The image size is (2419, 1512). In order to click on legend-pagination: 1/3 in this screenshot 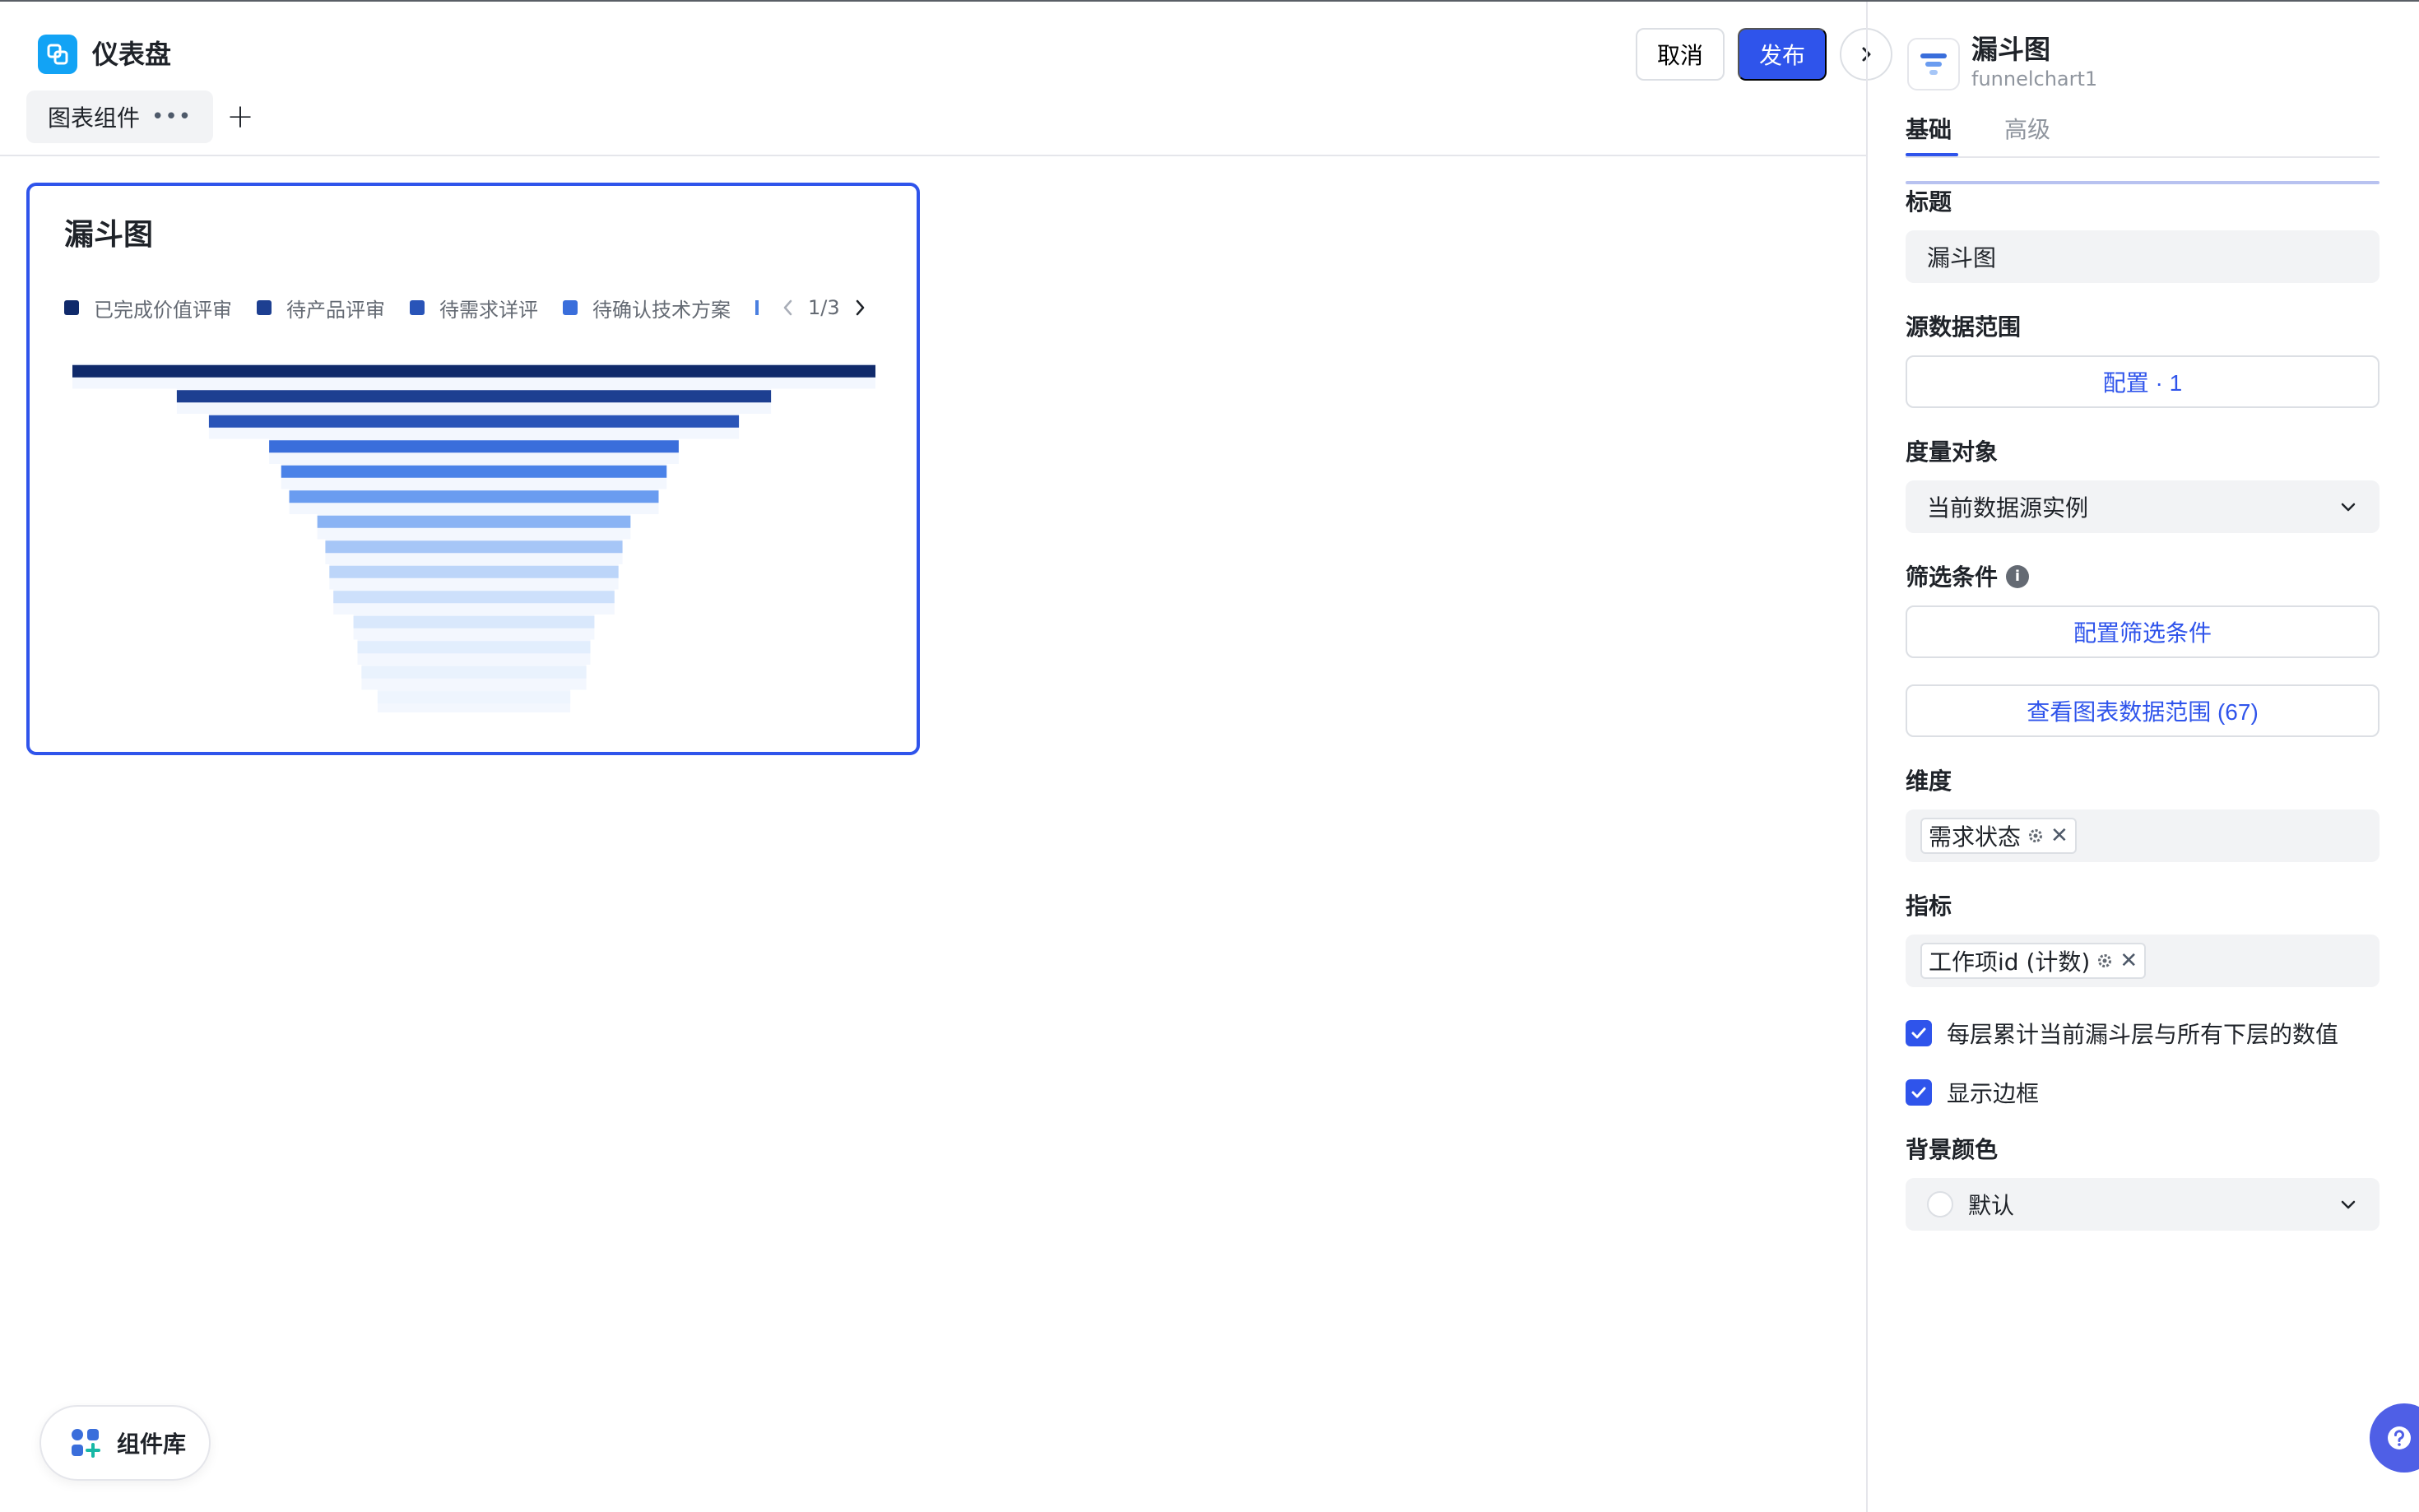, I will do `click(824, 307)`.